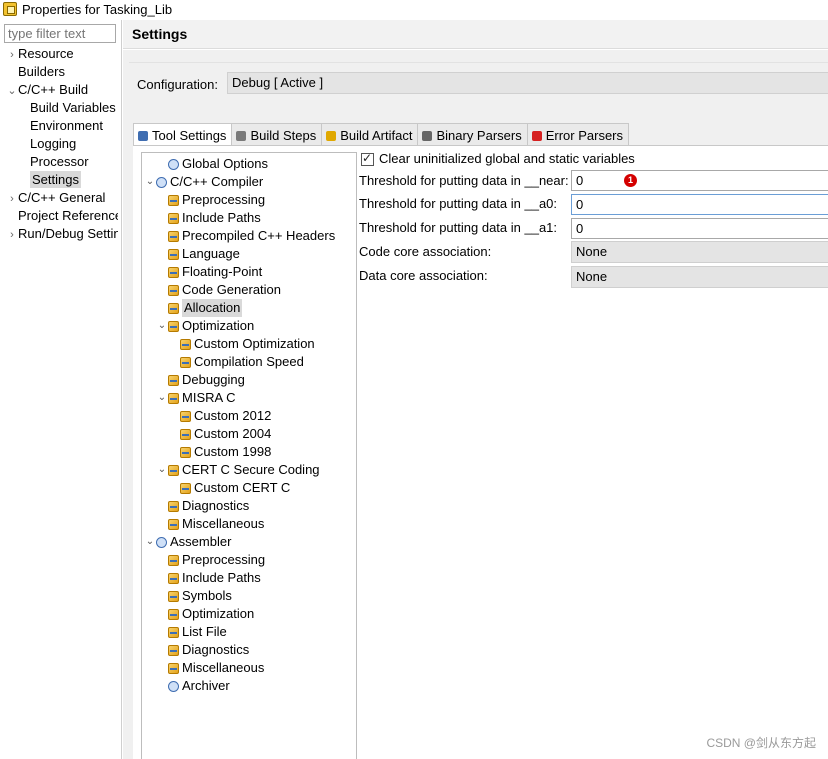  Describe the element at coordinates (74, 108) in the screenshot. I see `sidebar-item-build-variables: Build Variables` at that location.